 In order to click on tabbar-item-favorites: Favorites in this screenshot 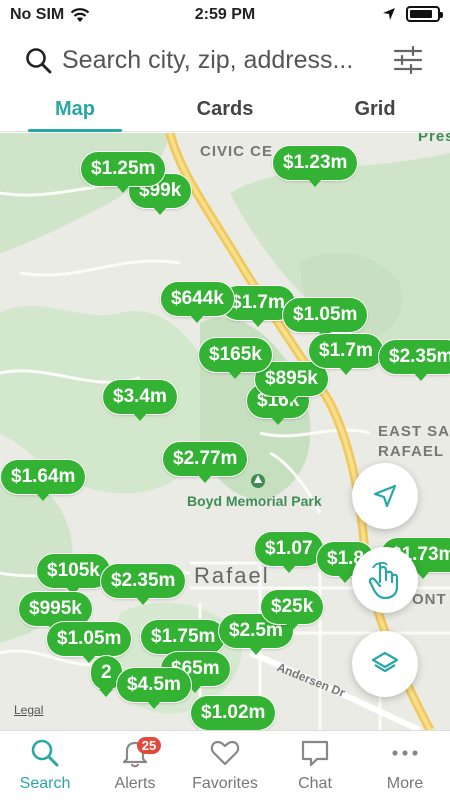, I will do `click(225, 765)`.